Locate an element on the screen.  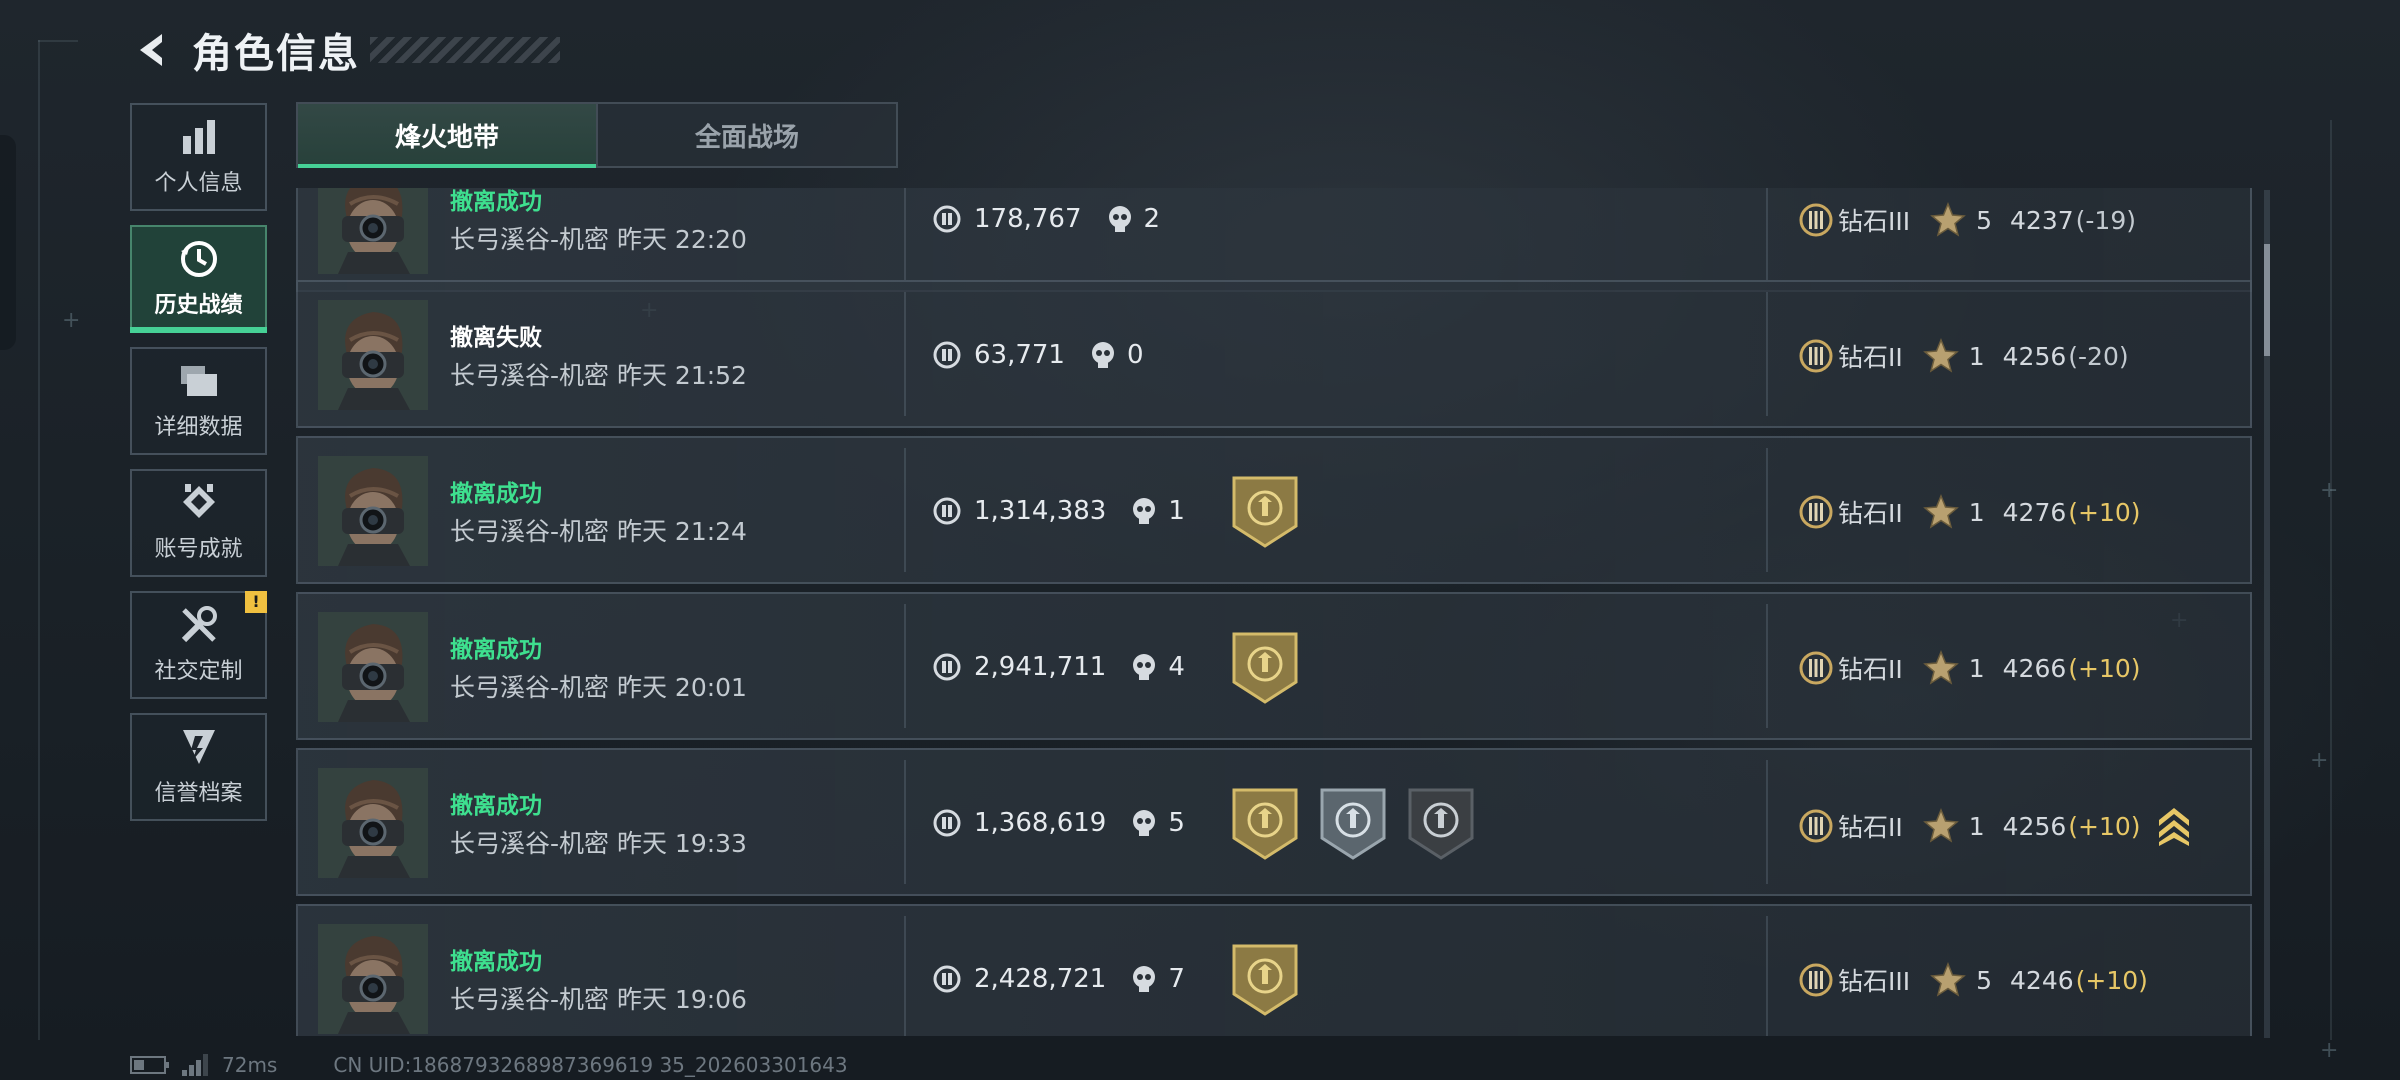
sidebar: 个人信息 历史战绩 详细数据 账号成就 ! 社交定制 信誉档案 is located at coordinates (198, 469).